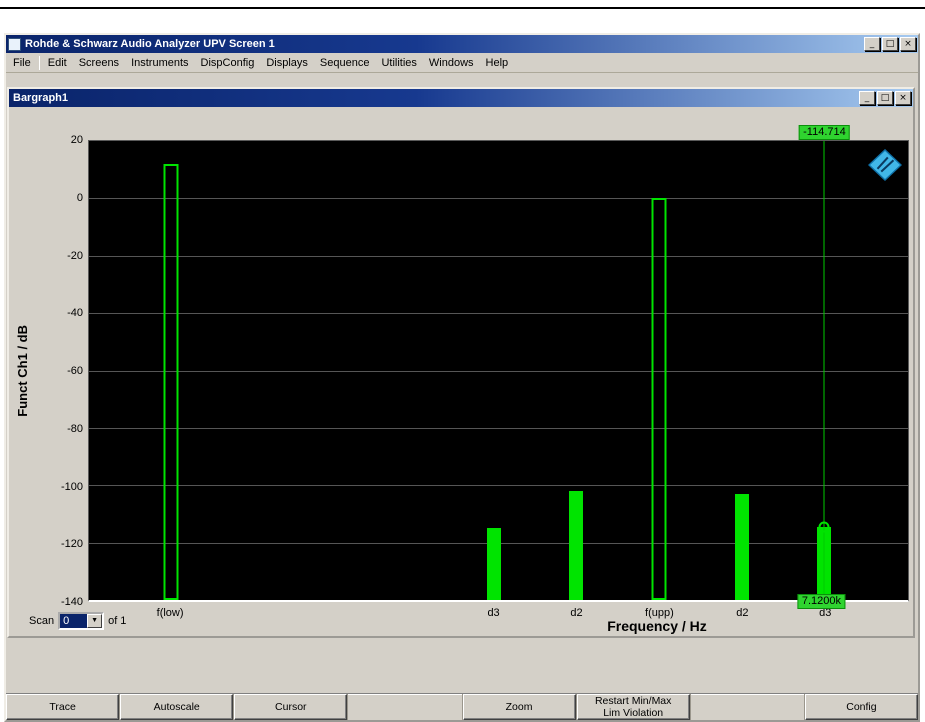  Describe the element at coordinates (75, 428) in the screenshot. I see `y-tick-label: -80` at that location.